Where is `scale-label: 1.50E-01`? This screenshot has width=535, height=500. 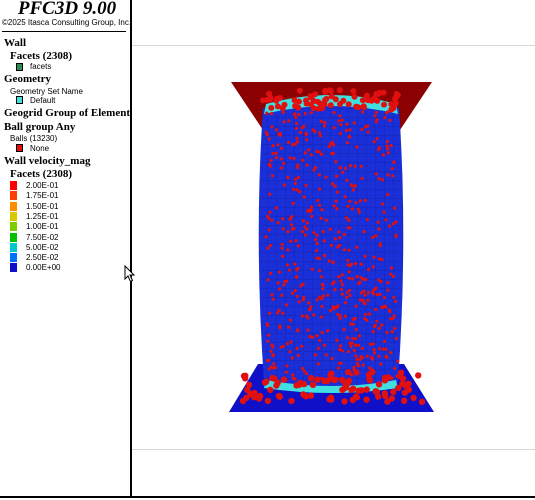 scale-label: 1.50E-01 is located at coordinates (42, 206).